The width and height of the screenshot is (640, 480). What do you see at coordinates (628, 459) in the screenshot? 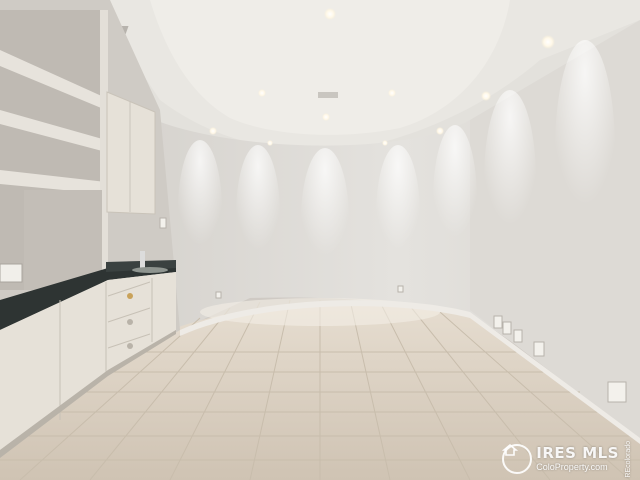
I see `watermark-side-text: REcolorado` at bounding box center [628, 459].